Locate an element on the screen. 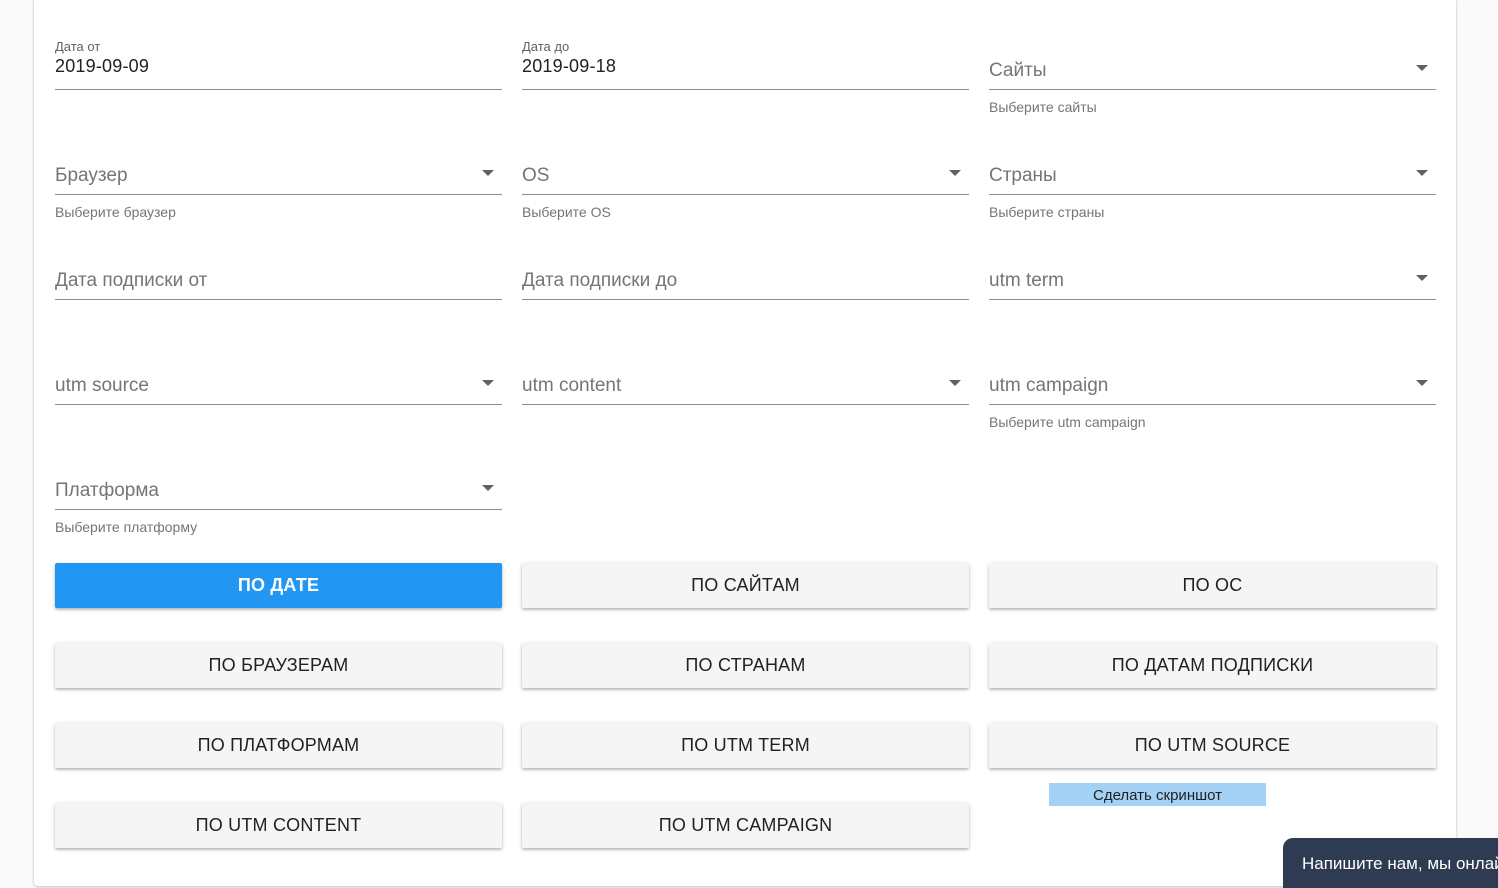 This screenshot has height=888, width=1498. by-os-button: ПО ОС is located at coordinates (1212, 585).